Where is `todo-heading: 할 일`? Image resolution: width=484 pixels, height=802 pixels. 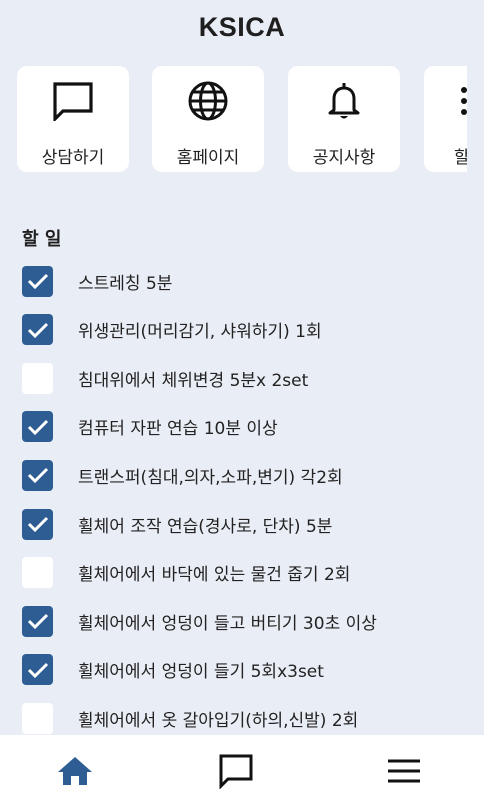
todo-heading: 할 일 is located at coordinates (42, 239).